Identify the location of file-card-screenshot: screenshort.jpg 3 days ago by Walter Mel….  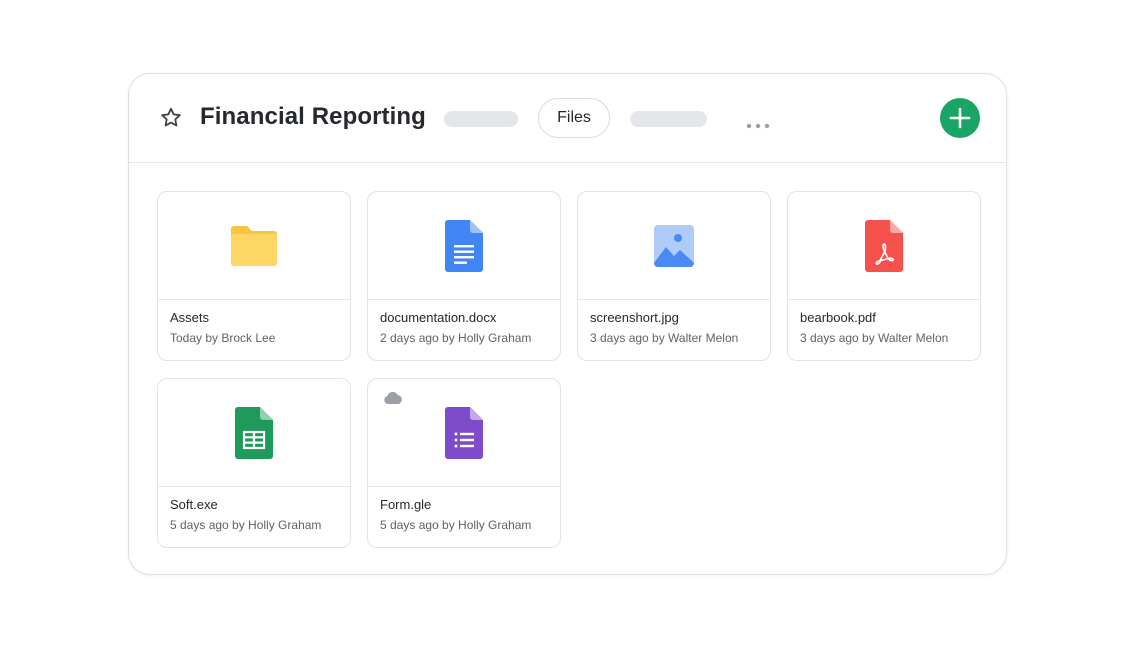
(674, 276).